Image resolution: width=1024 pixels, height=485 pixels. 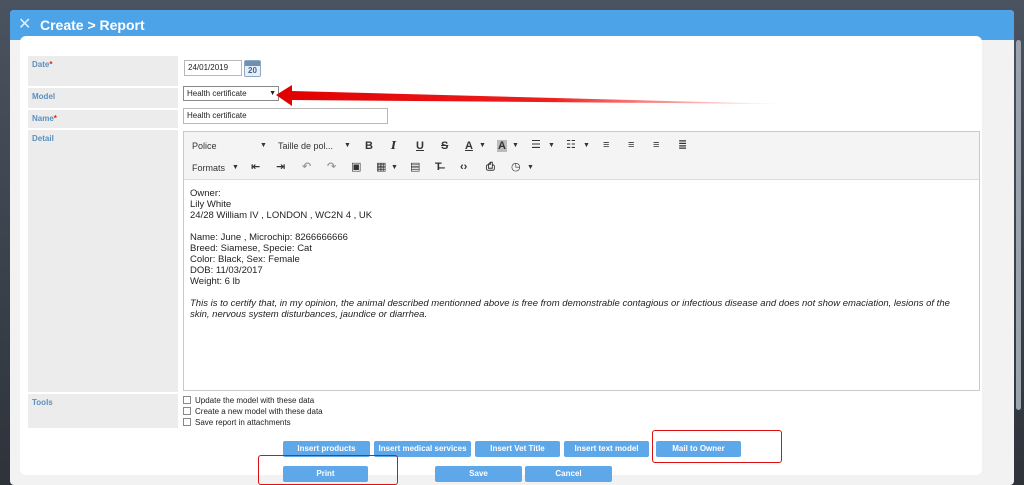 I want to click on annotation-arrow, so click(x=528, y=95).